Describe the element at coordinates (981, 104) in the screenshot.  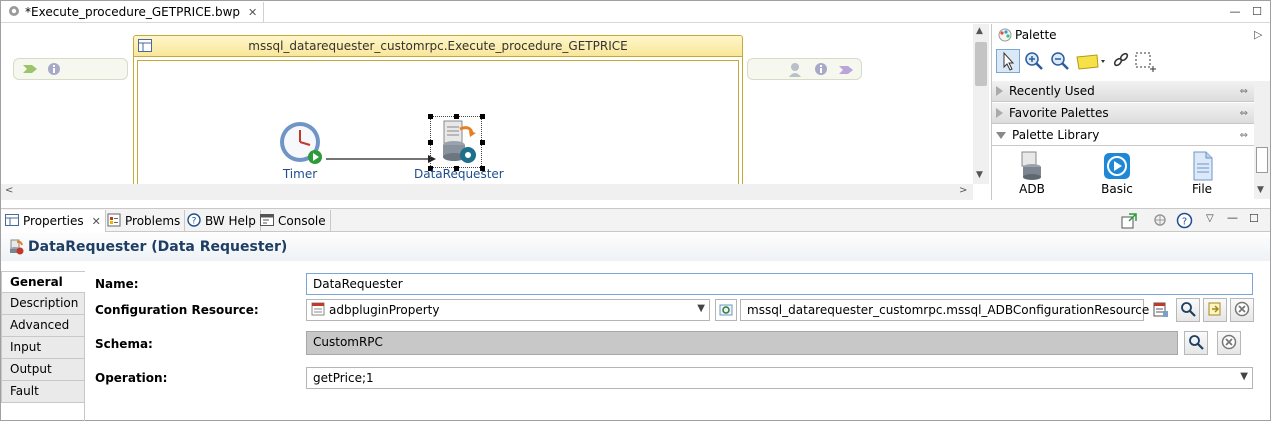
I see `canvas-vertical-scrollbar: ▲ ▼` at that location.